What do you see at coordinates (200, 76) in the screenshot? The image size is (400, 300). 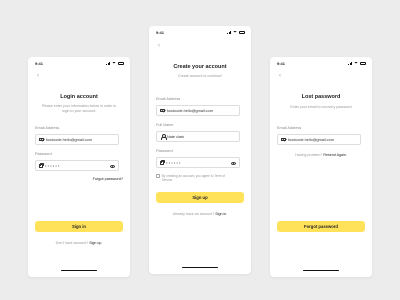 I see `page-subtitle: Create account to continue!` at bounding box center [200, 76].